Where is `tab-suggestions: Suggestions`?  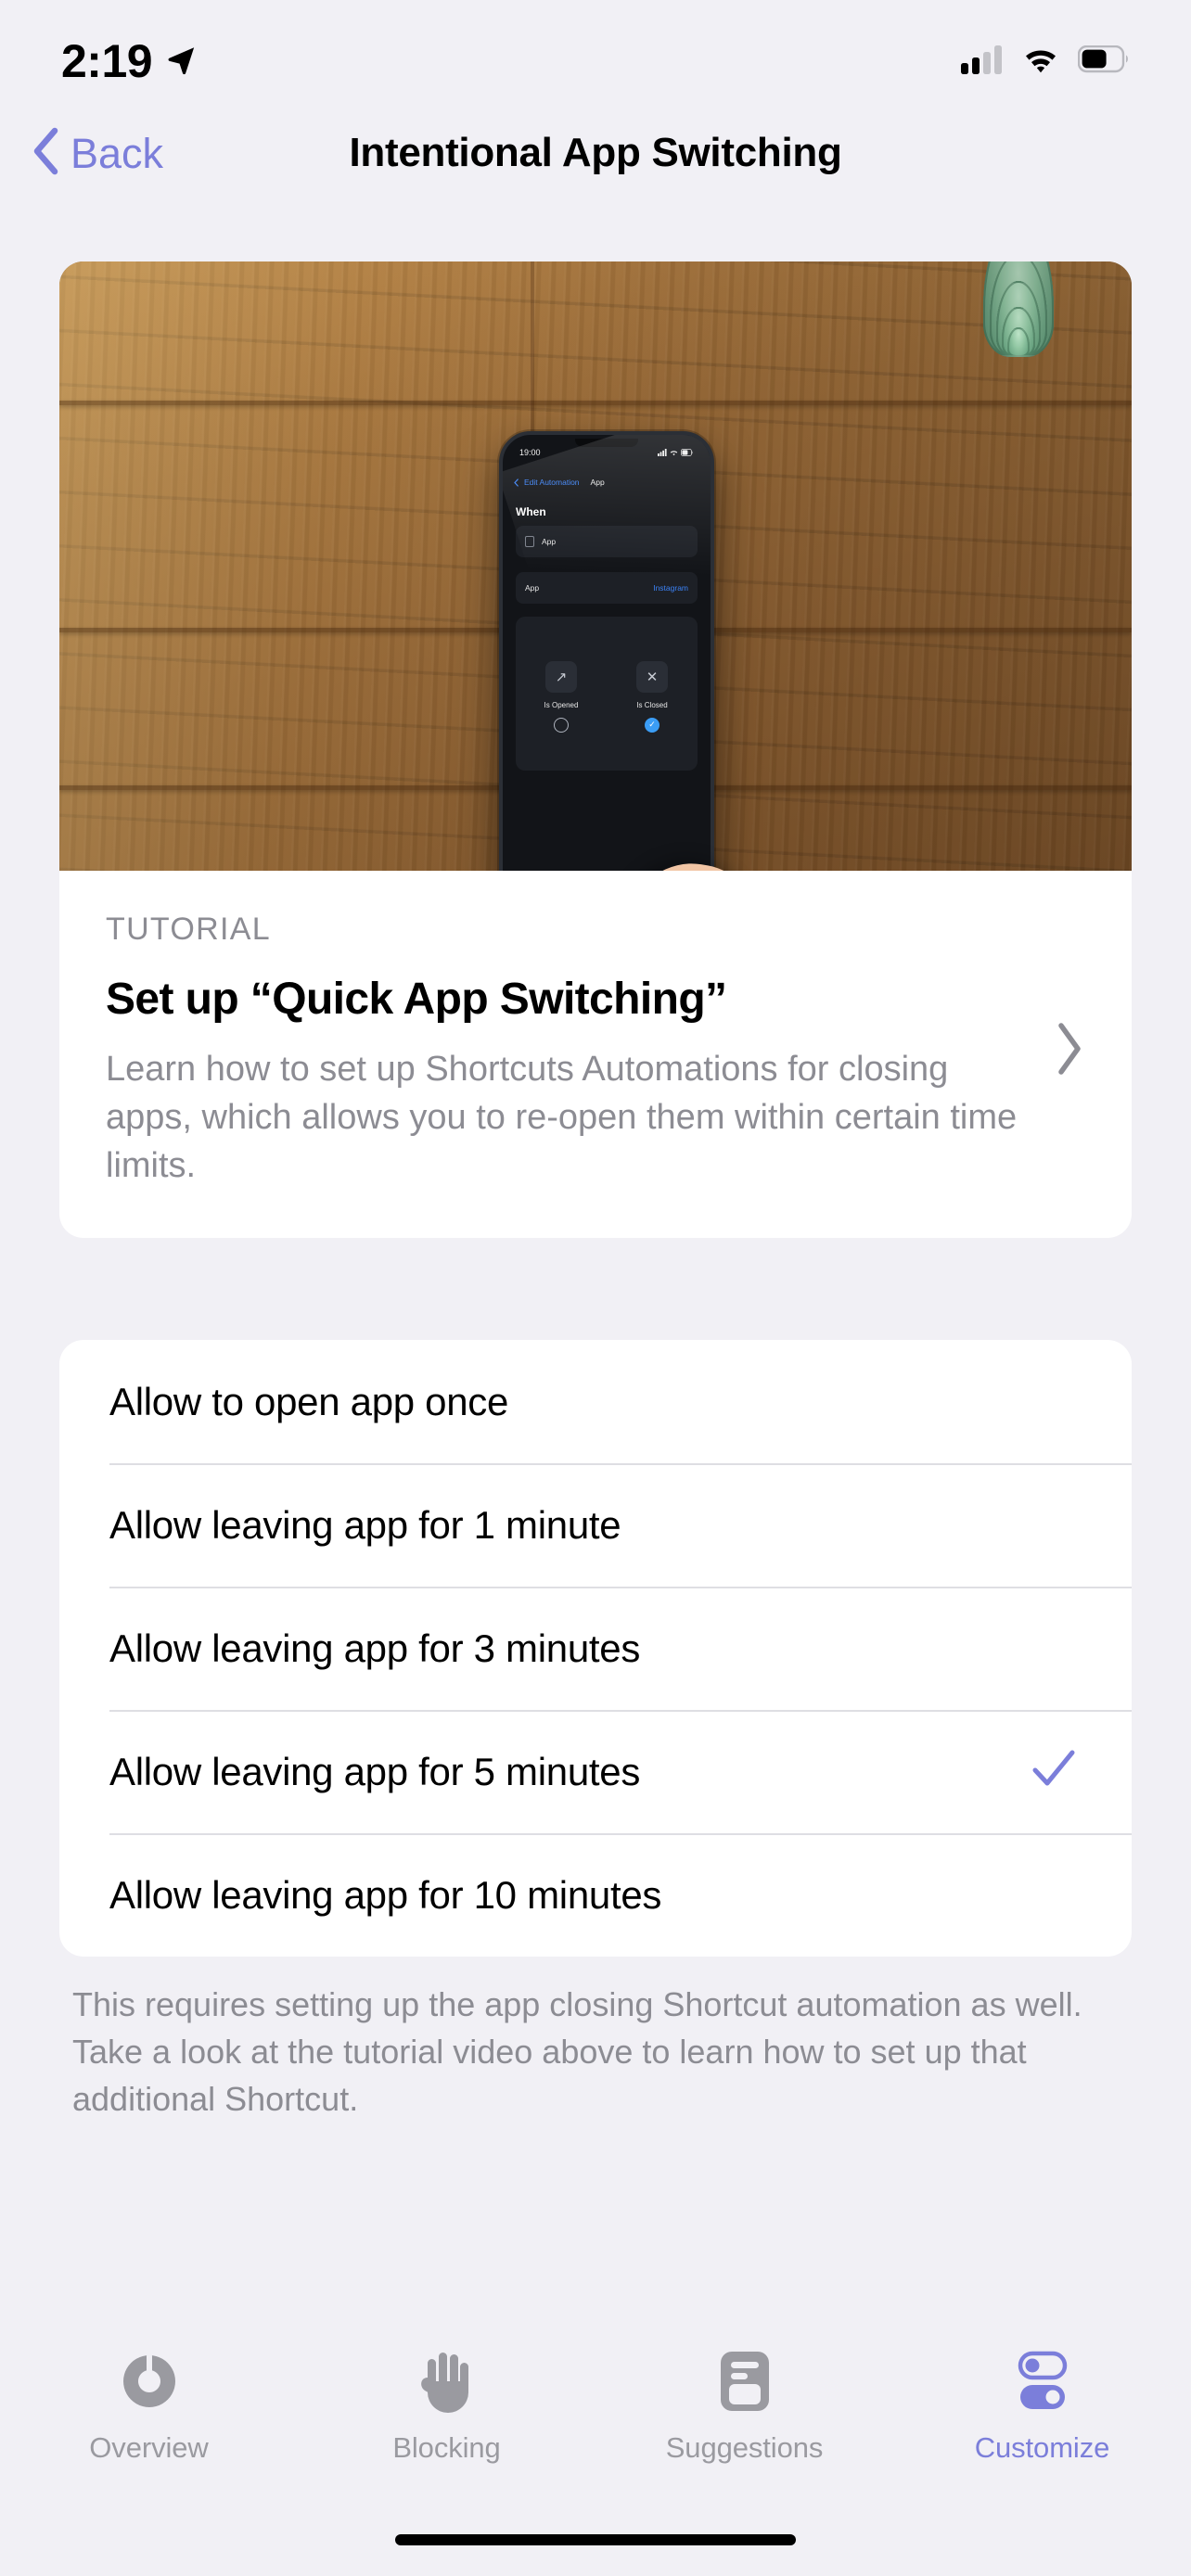
tab-suggestions: Suggestions is located at coordinates (744, 2406).